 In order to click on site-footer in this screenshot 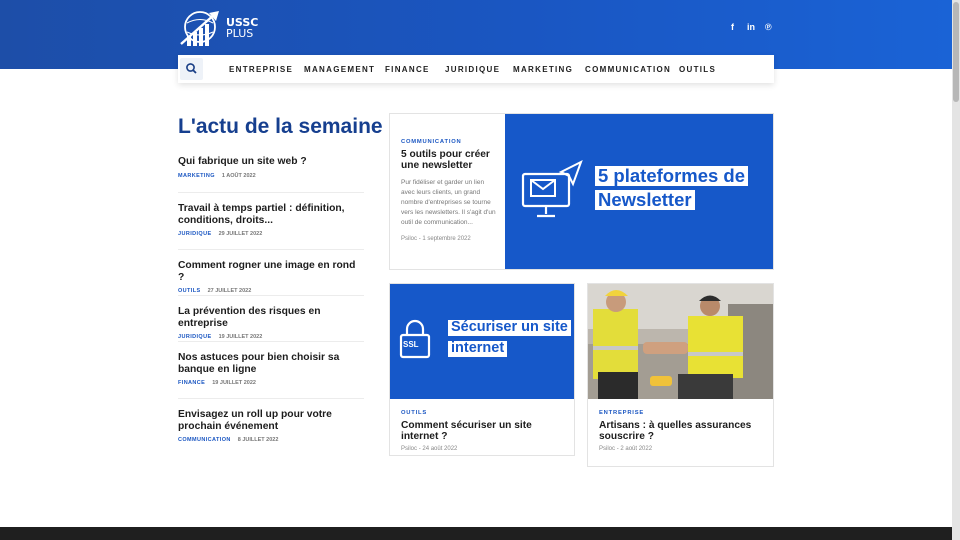, I will do `click(476, 533)`.